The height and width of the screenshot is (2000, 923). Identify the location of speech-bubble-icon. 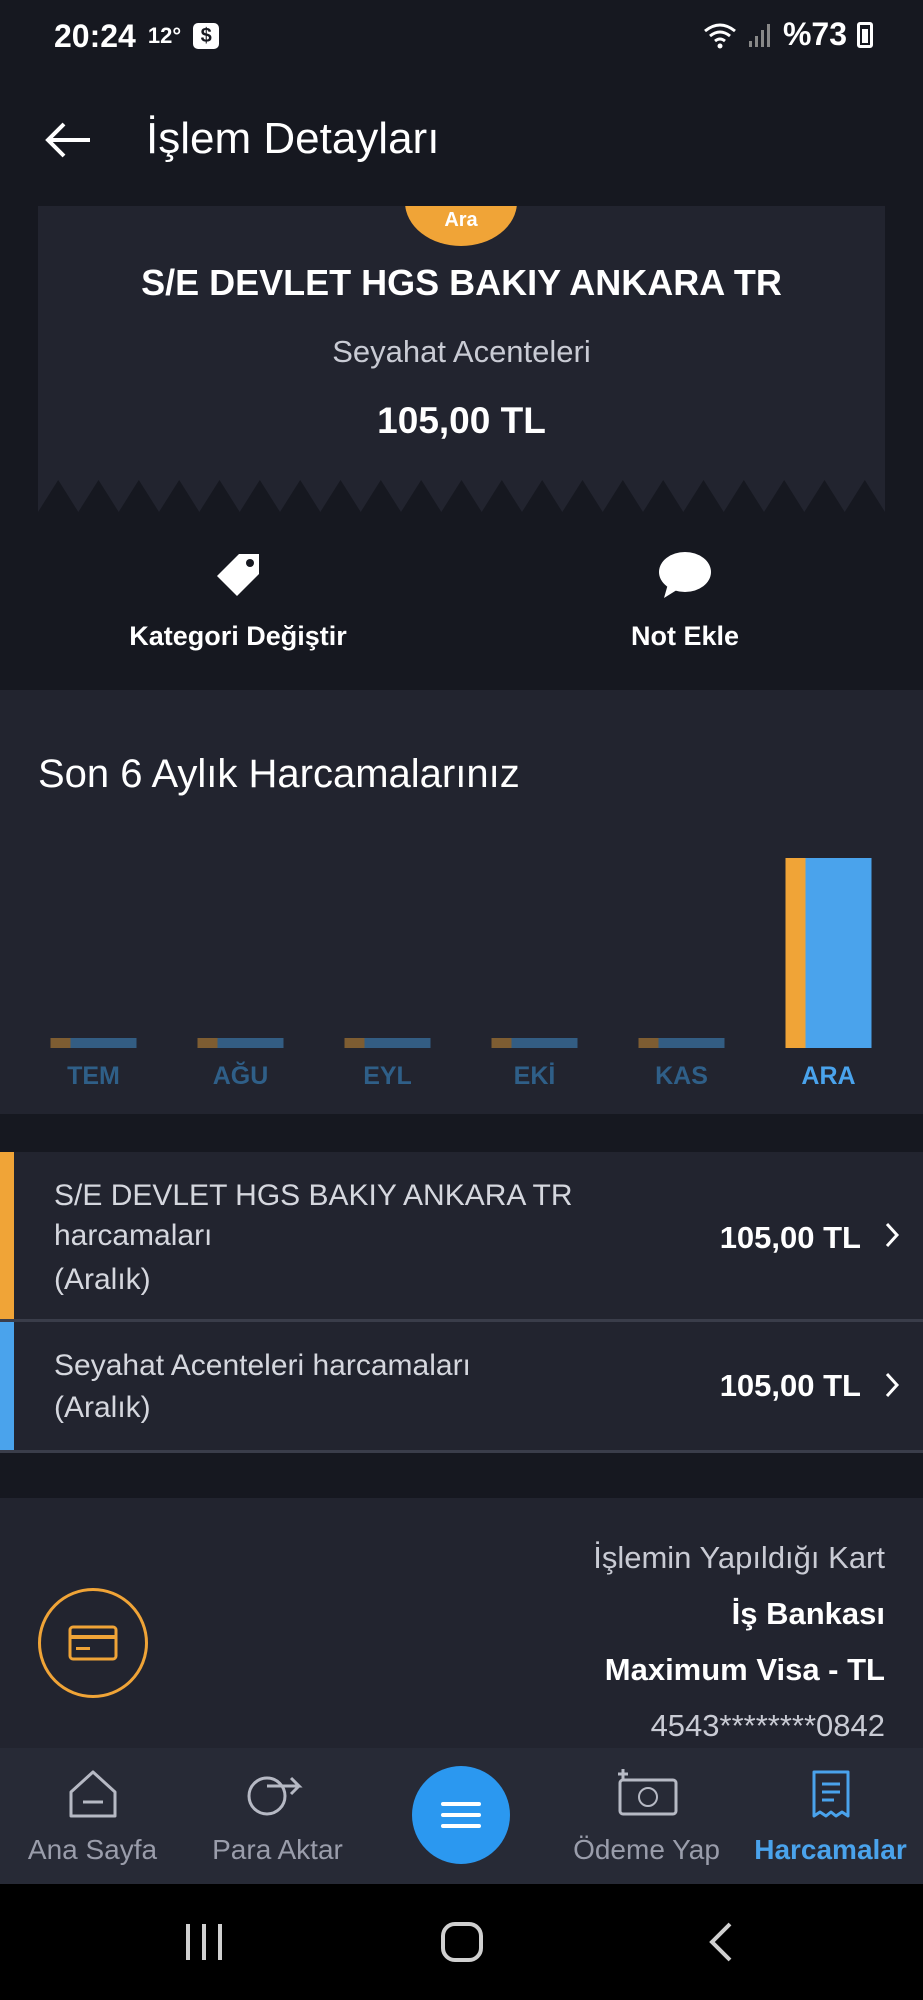
(685, 575).